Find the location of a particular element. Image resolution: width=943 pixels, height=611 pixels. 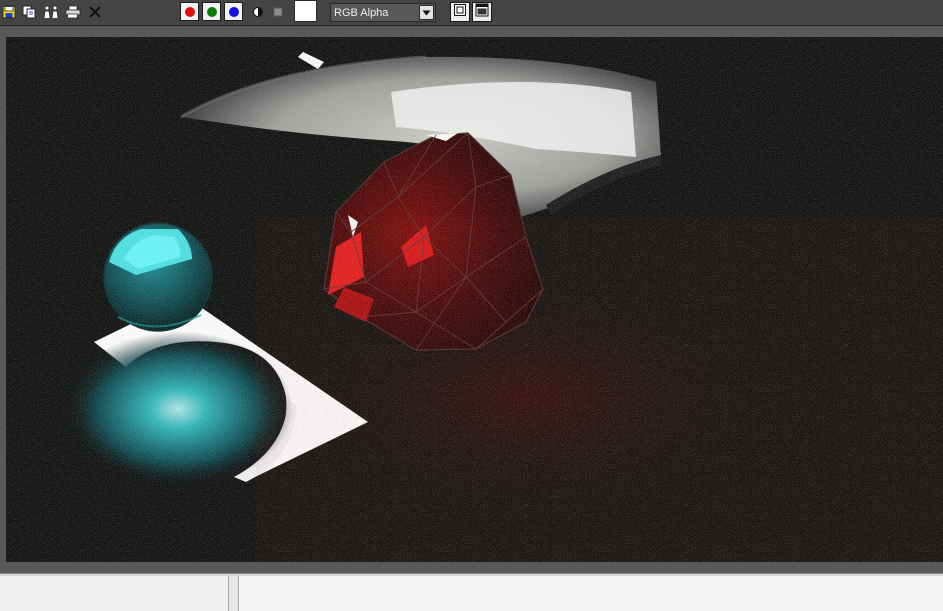

display-channel-dropdown: RGB Alpha is located at coordinates (383, 12).